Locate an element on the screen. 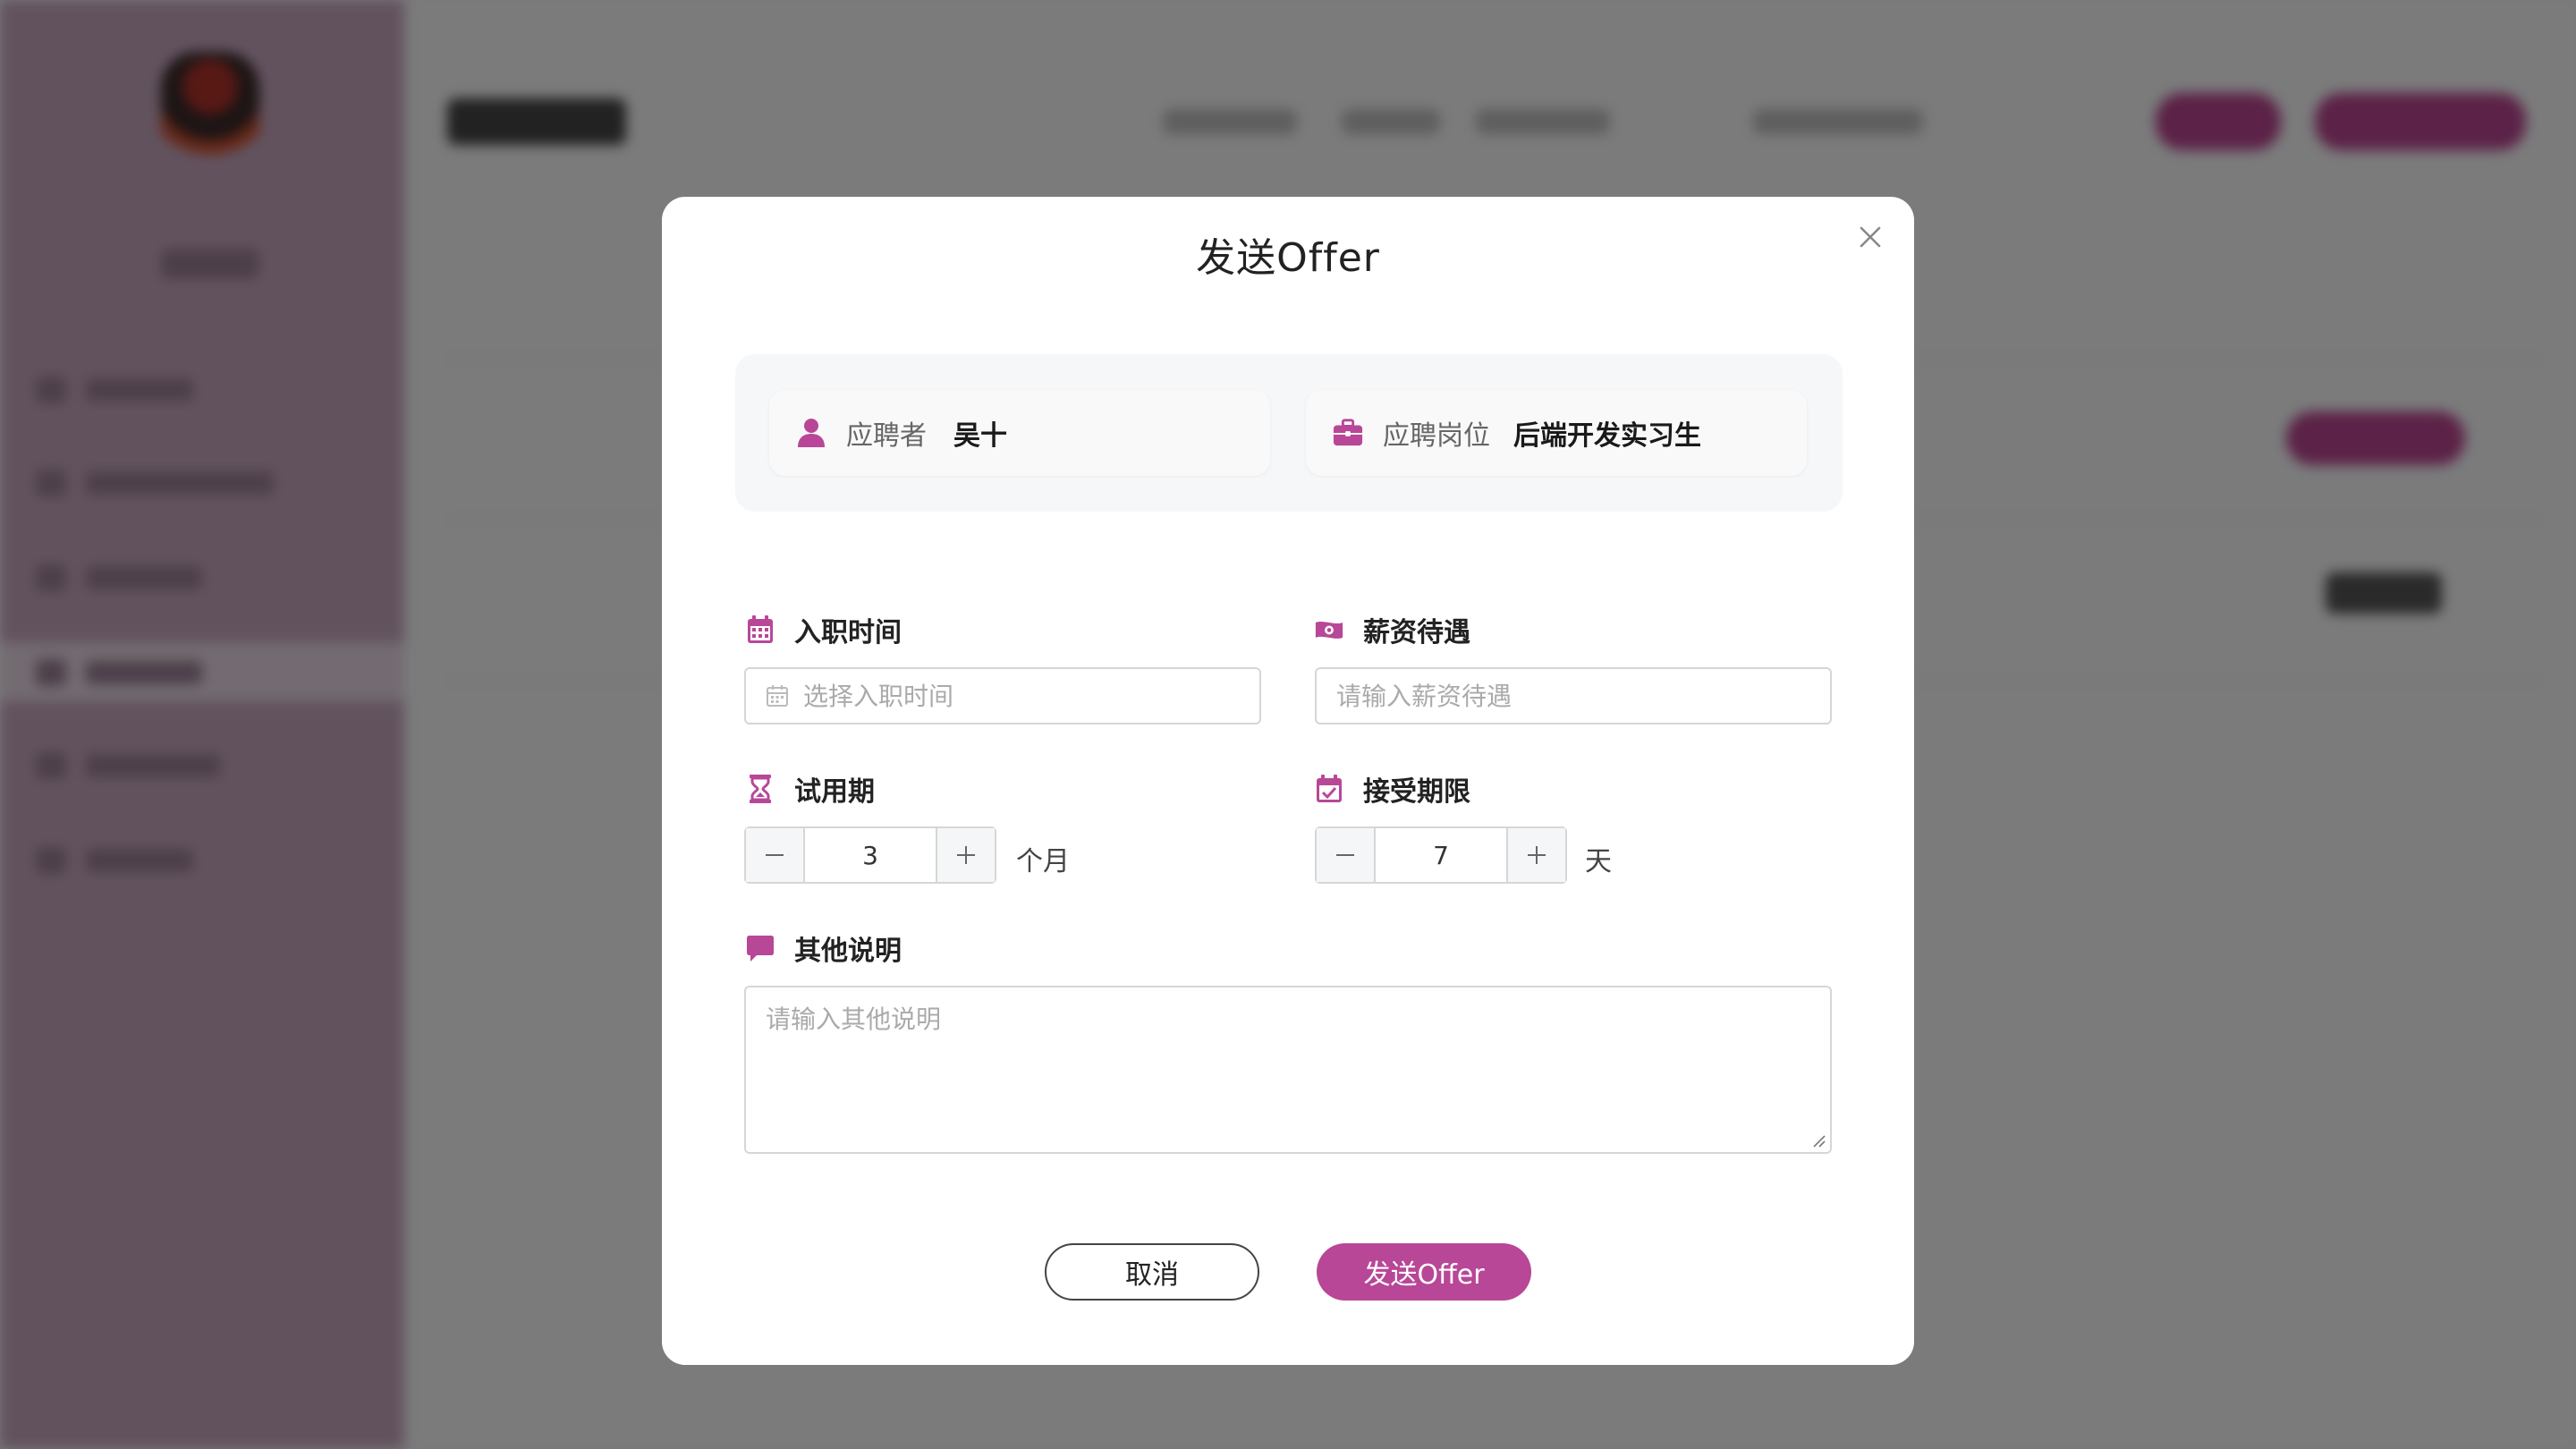  deadline-stepper: 7 is located at coordinates (1441, 855).